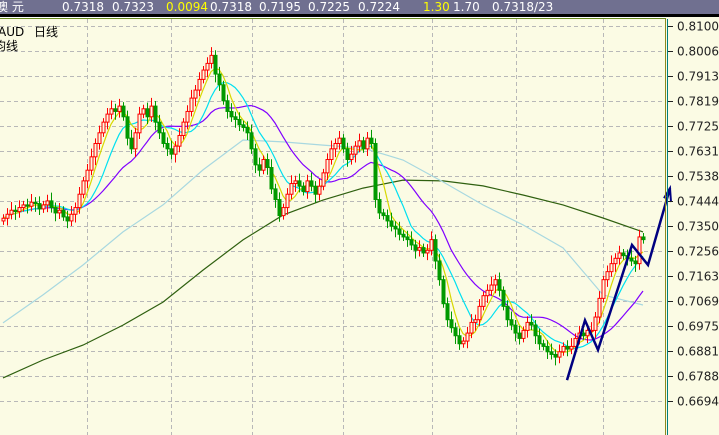 The width and height of the screenshot is (719, 435). I want to click on y-tick-label: 0.7913, so click(698, 77).